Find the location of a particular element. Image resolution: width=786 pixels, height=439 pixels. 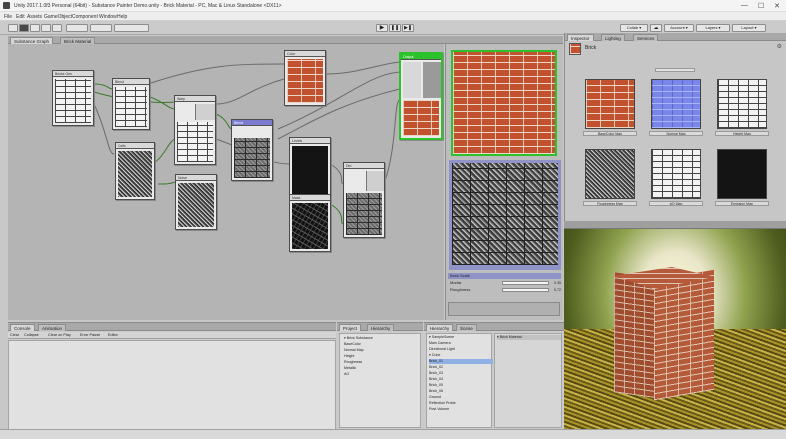

global-button is located at coordinates (101, 28).